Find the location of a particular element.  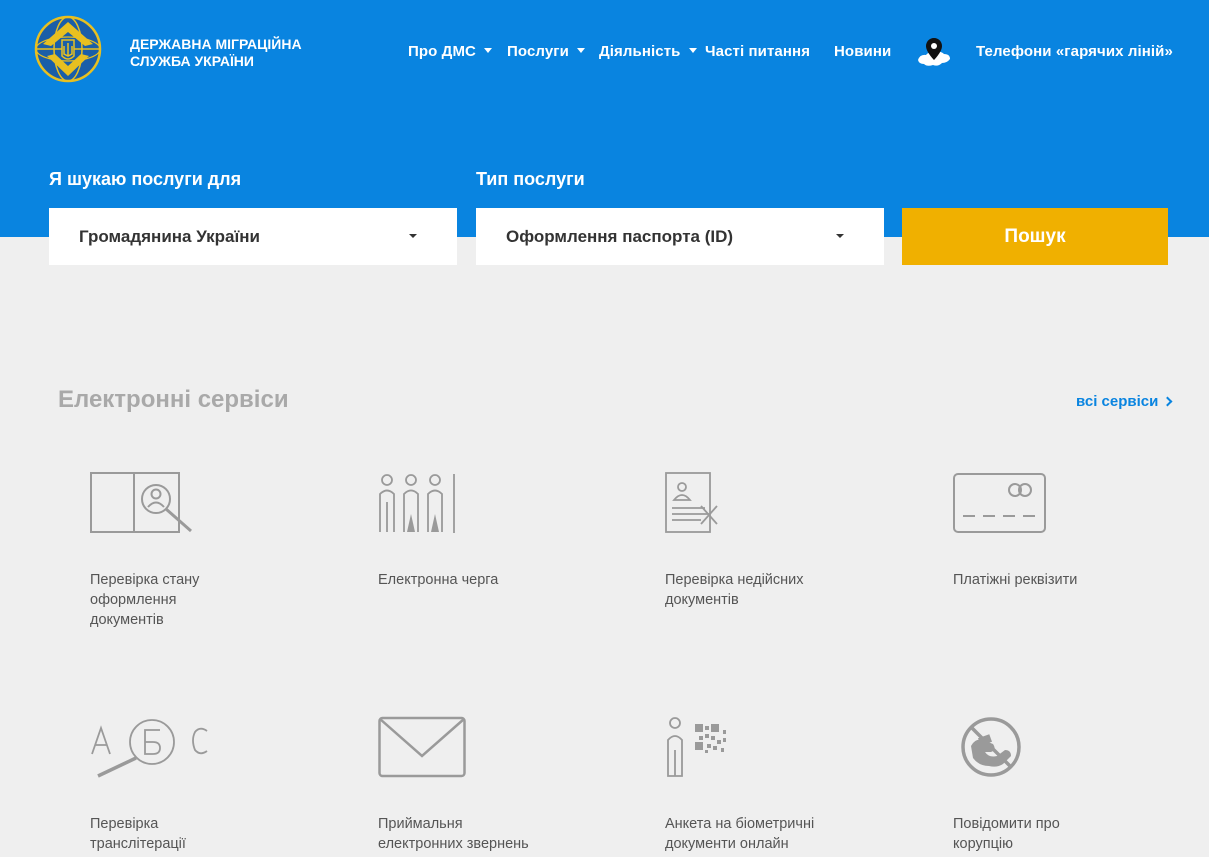

service-label-line: корупцію is located at coordinates (983, 844).